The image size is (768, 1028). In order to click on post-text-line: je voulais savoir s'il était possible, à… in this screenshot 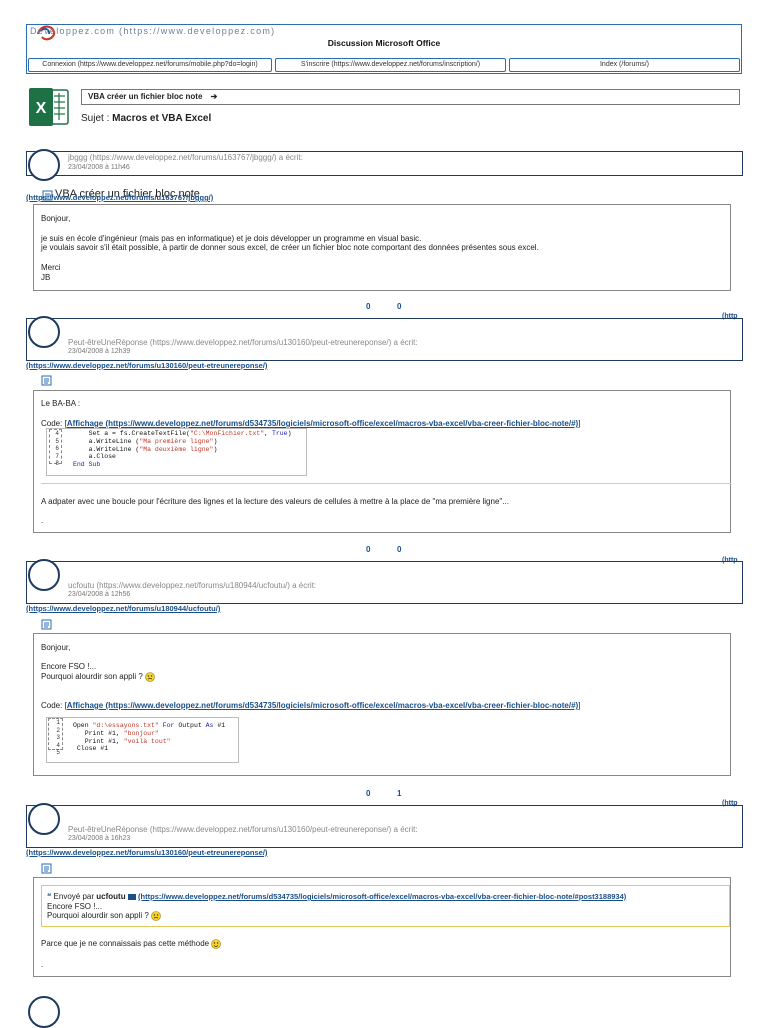, I will do `click(290, 247)`.